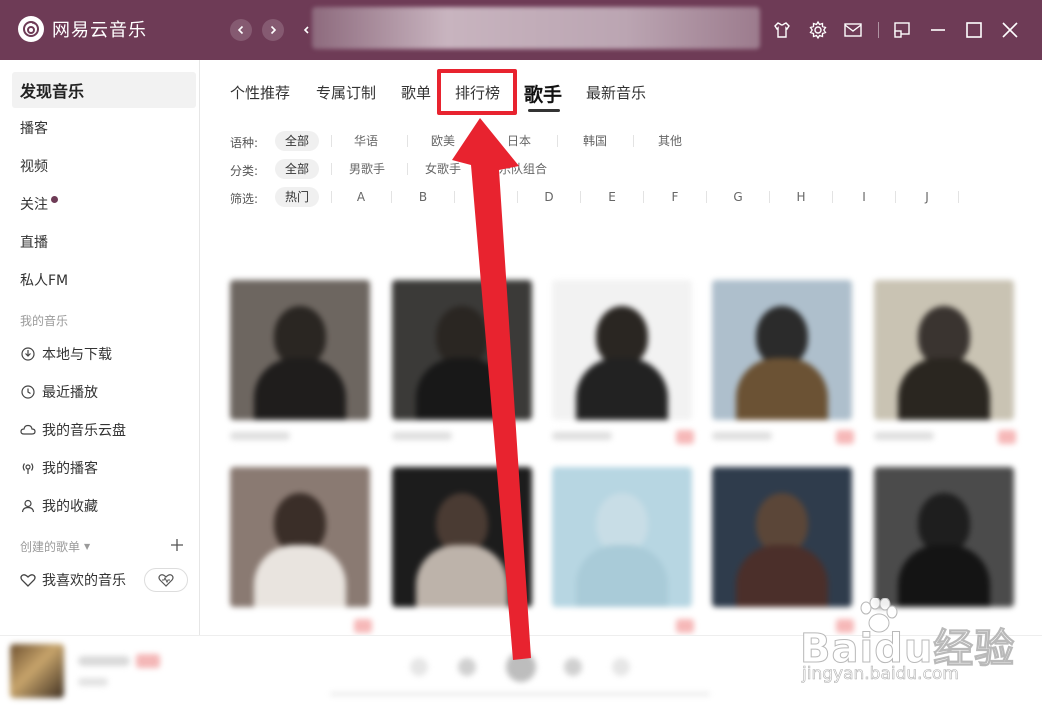 Image resolution: width=1042 pixels, height=709 pixels. What do you see at coordinates (104, 90) in the screenshot?
I see `sidebar-item-discover: 发现音乐` at bounding box center [104, 90].